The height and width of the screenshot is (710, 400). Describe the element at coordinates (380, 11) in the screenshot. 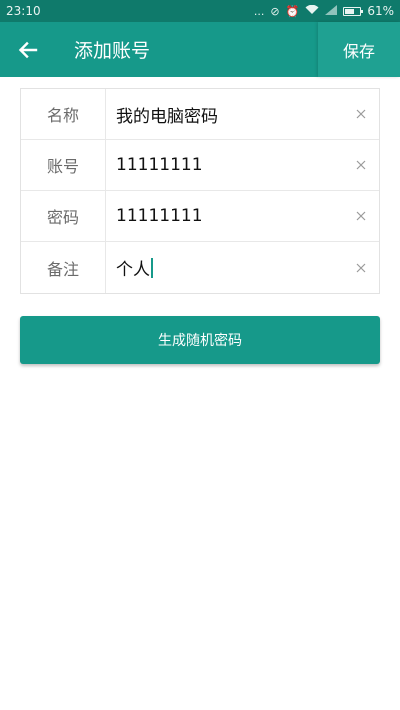

I see `battery-percent: 61%` at that location.